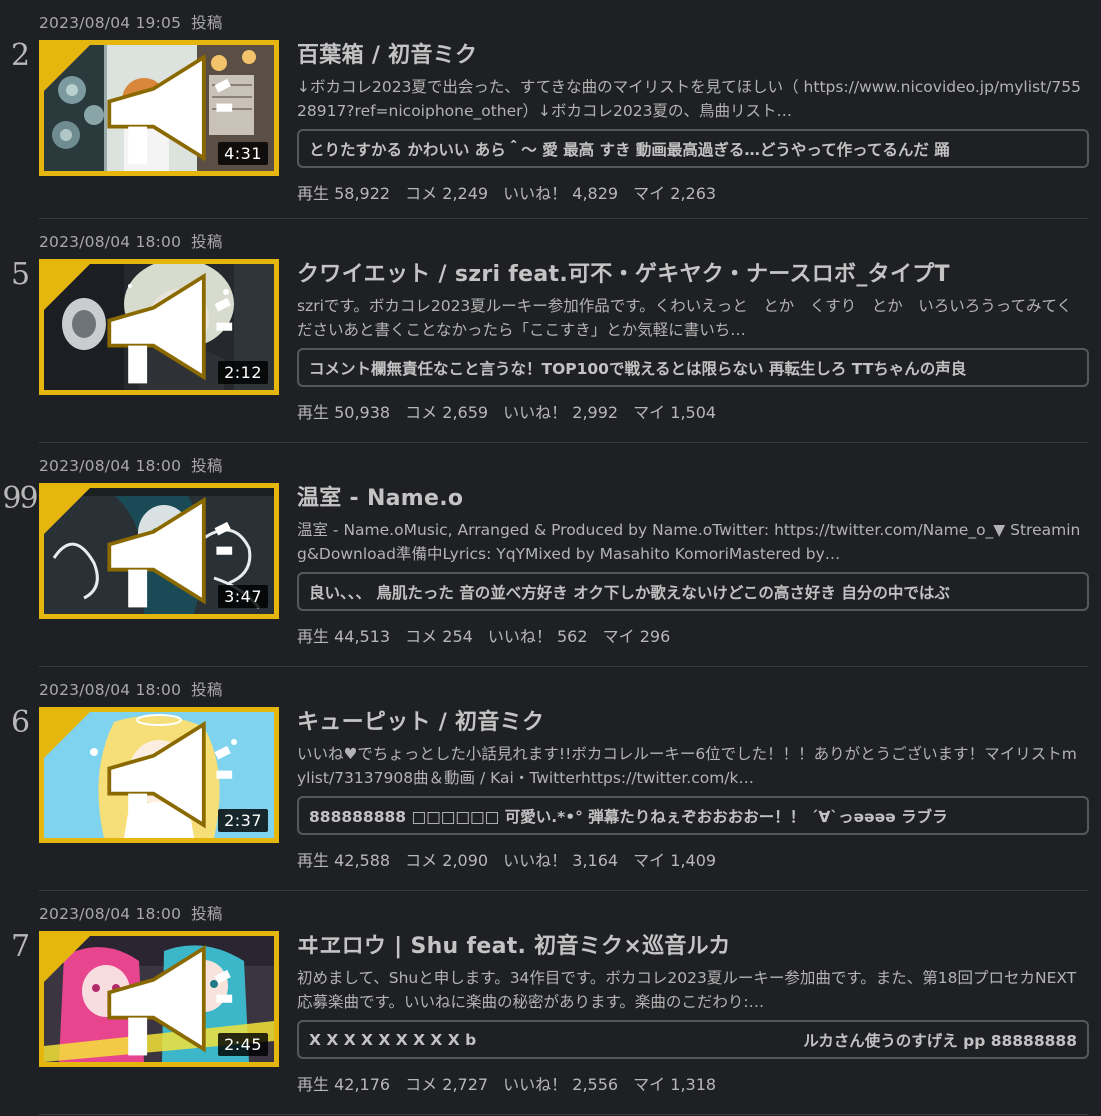  Describe the element at coordinates (514, 944) in the screenshot. I see `video-title: ヰヱロウ | Shu feat. 初音ミク×巡音ルカ` at that location.